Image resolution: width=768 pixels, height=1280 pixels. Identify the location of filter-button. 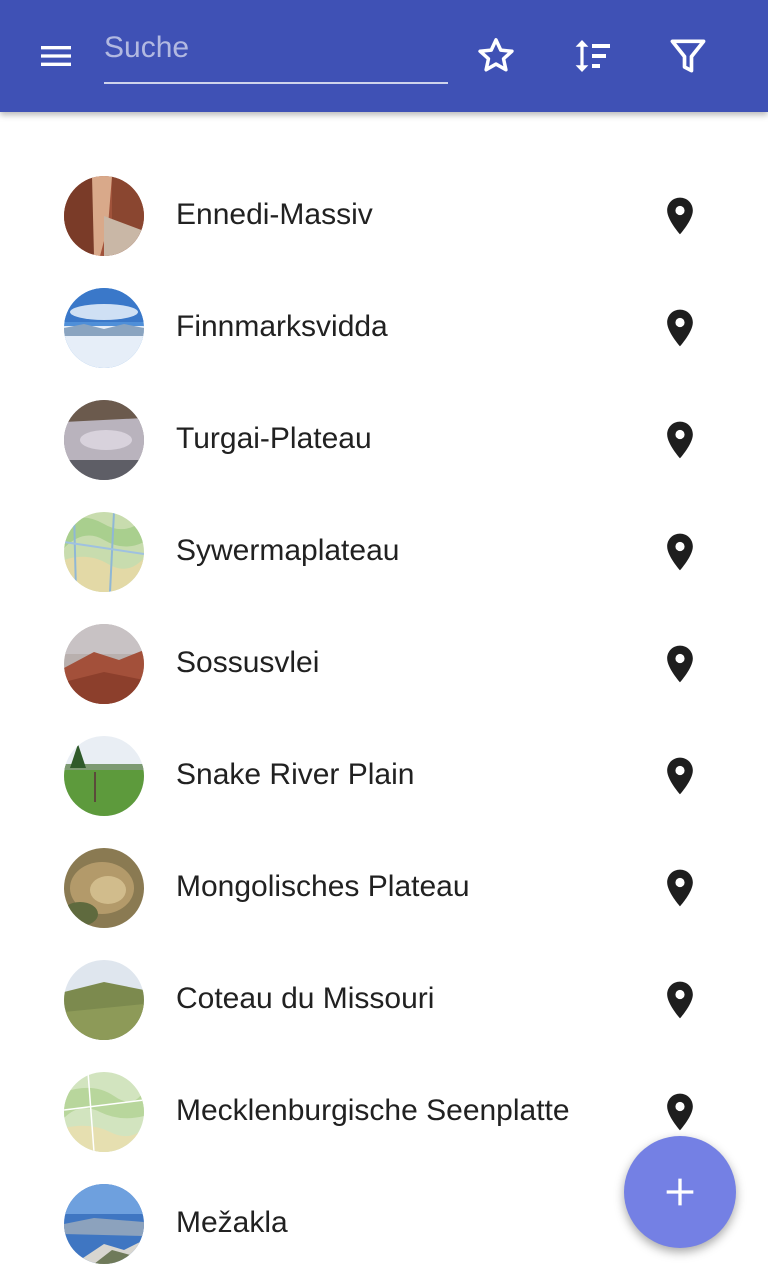
(688, 56).